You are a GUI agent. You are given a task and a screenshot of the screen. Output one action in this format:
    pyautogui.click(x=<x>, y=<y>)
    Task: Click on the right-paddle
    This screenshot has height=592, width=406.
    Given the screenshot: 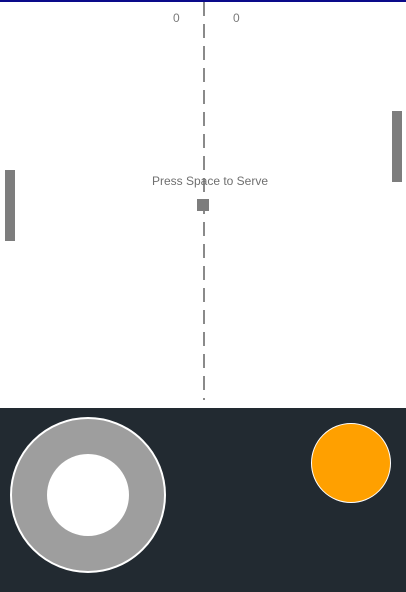 What is the action you would take?
    pyautogui.click(x=397, y=146)
    